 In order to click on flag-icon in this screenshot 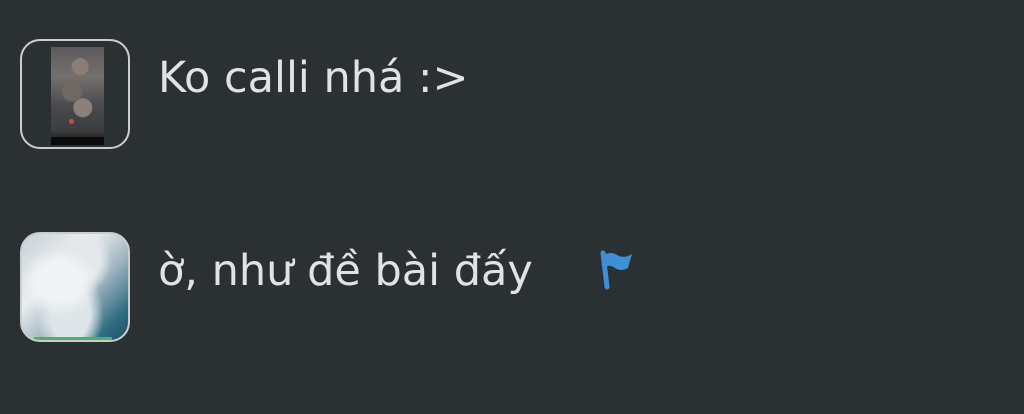, I will do `click(616, 270)`.